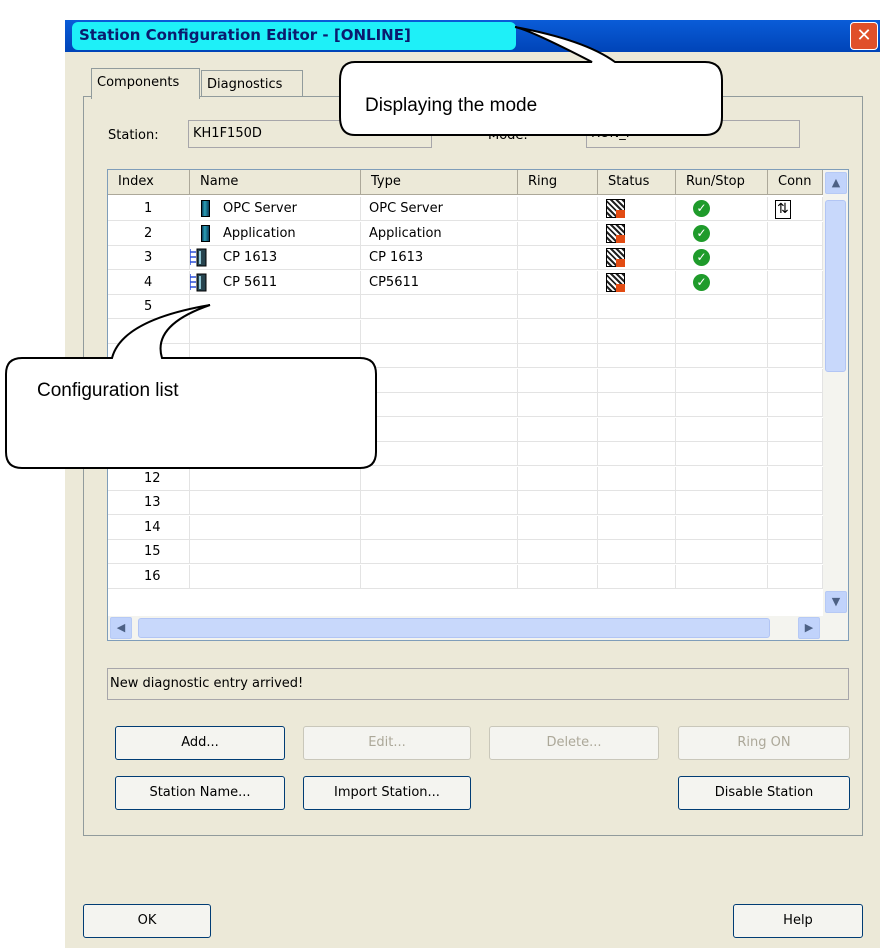 The image size is (880, 948). What do you see at coordinates (275, 258) in the screenshot?
I see `table-cell-name: CP 1613` at bounding box center [275, 258].